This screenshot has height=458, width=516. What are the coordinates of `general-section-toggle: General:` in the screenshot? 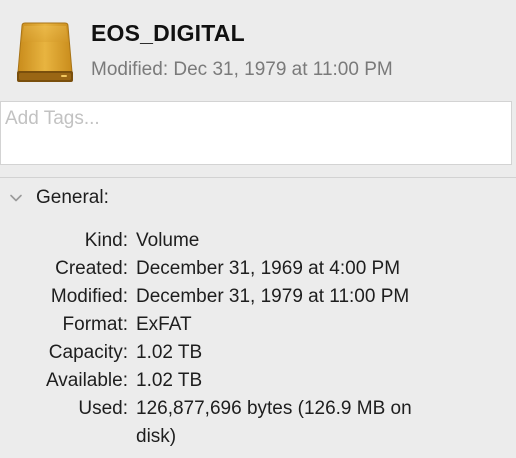 It's located at (58, 198).